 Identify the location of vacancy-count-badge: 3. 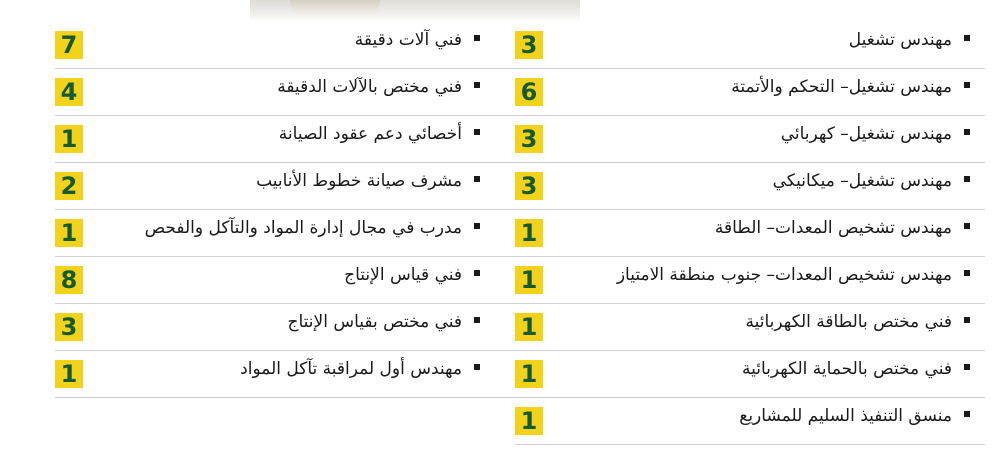
(69, 327).